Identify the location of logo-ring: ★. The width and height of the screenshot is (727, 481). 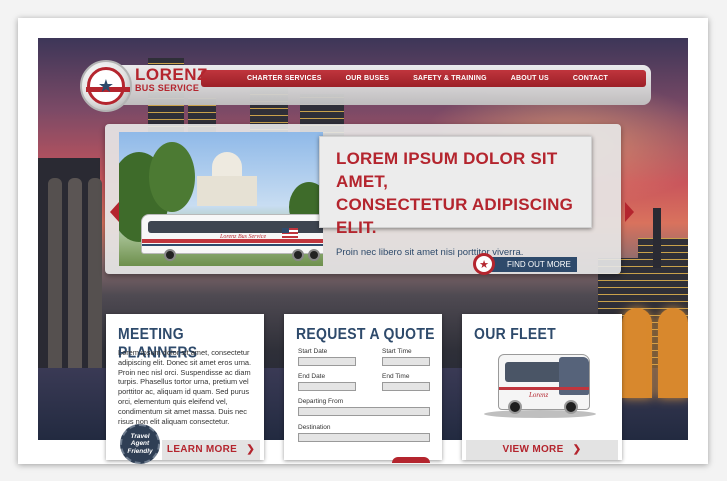
(108, 86).